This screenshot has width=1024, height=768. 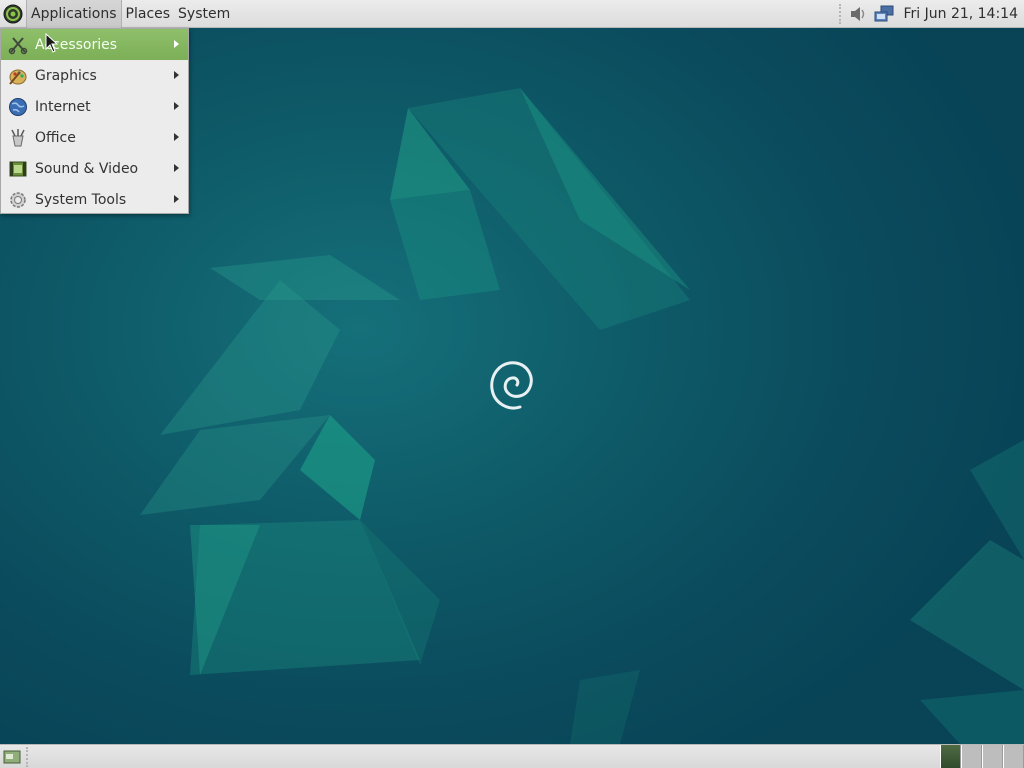 What do you see at coordinates (81, 199) in the screenshot?
I see `menu-item-label: System Tools` at bounding box center [81, 199].